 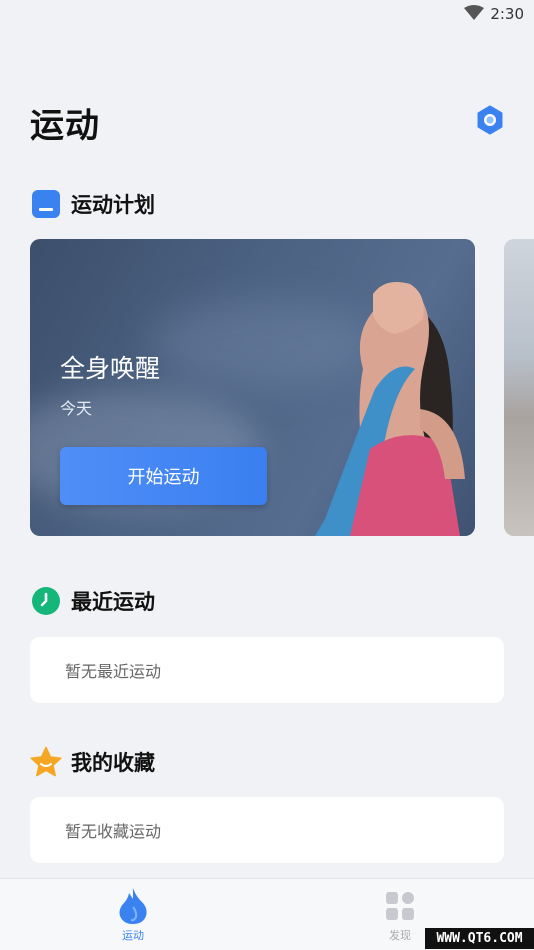 What do you see at coordinates (390, 408) in the screenshot?
I see `athlete-photo` at bounding box center [390, 408].